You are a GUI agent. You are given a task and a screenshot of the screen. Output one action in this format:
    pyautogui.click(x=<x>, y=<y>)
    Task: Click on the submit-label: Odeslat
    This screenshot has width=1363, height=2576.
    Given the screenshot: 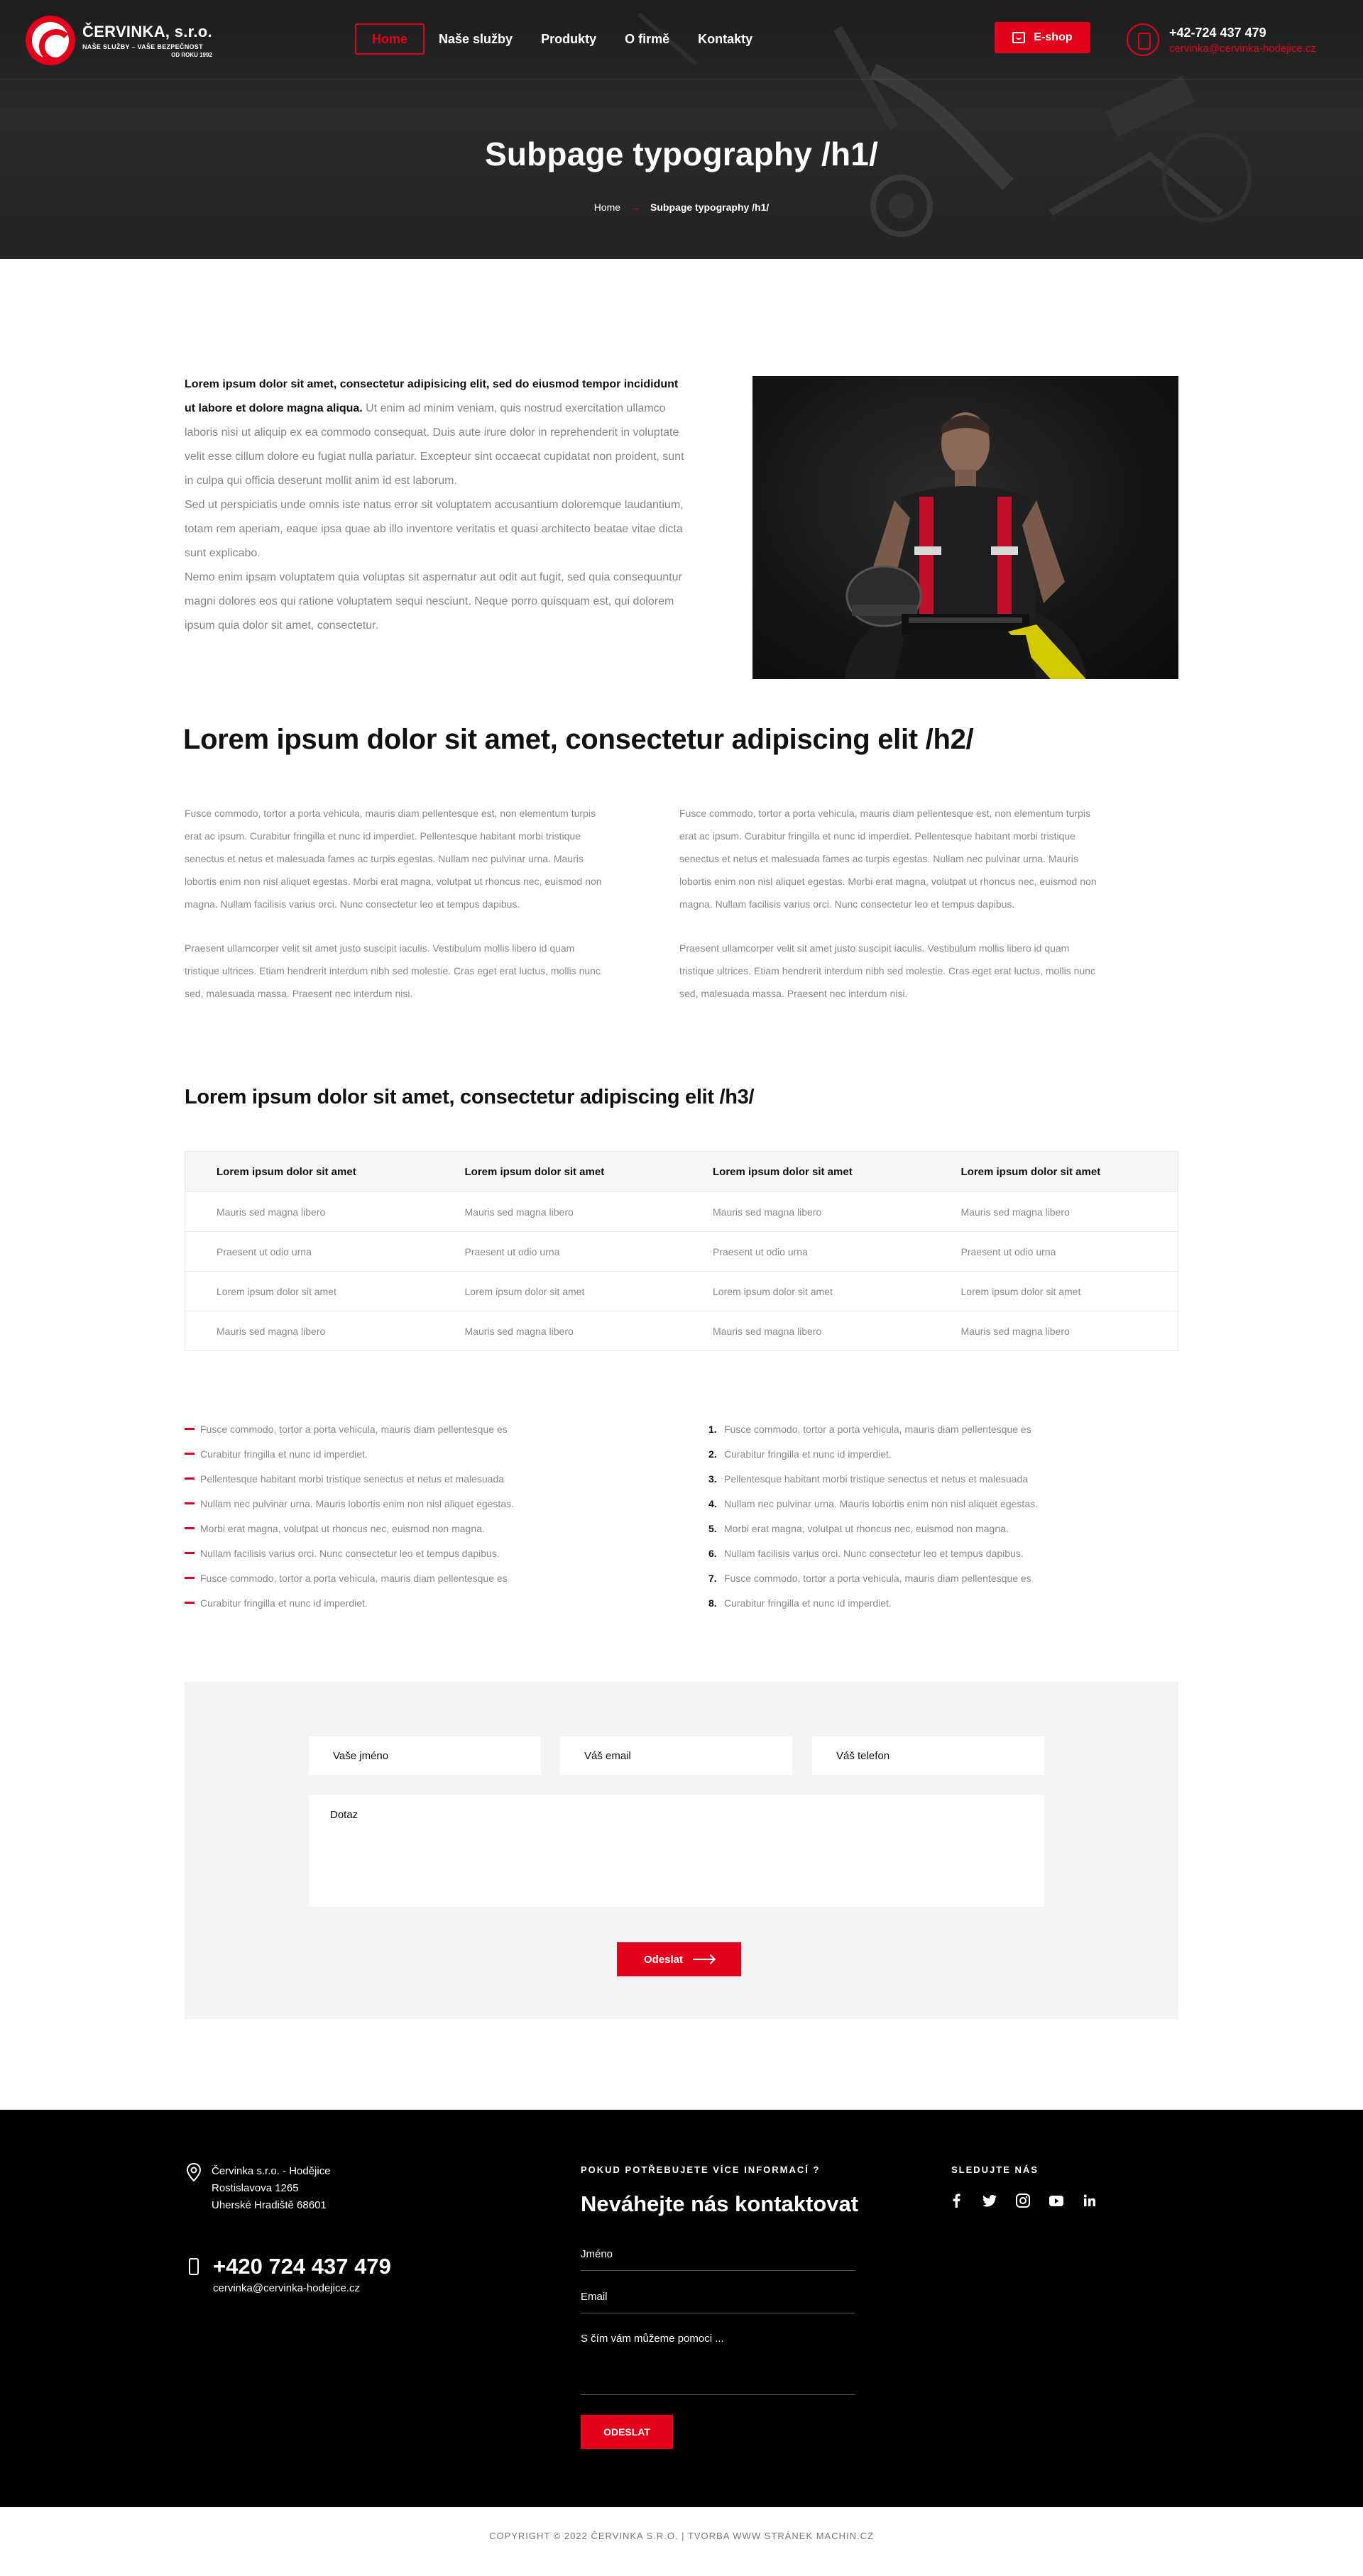 What is the action you would take?
    pyautogui.click(x=663, y=1959)
    